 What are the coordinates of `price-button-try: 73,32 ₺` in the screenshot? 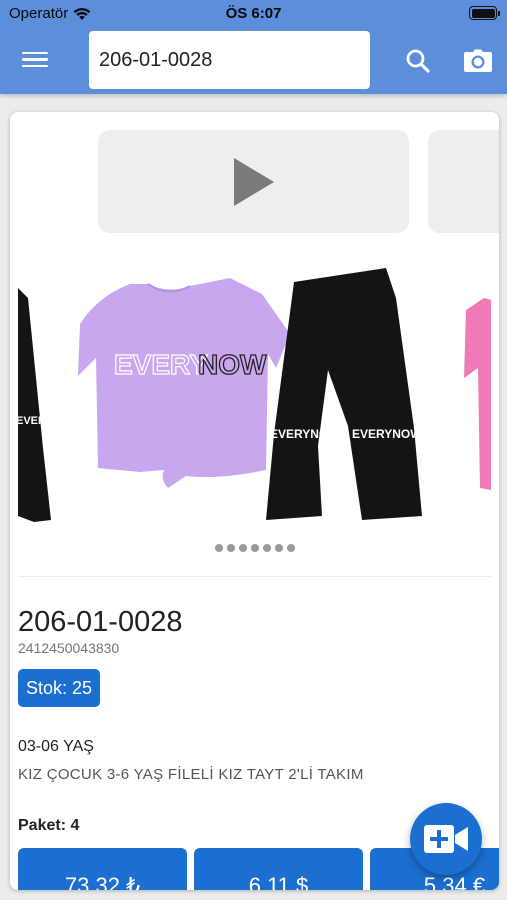 It's located at (102, 869).